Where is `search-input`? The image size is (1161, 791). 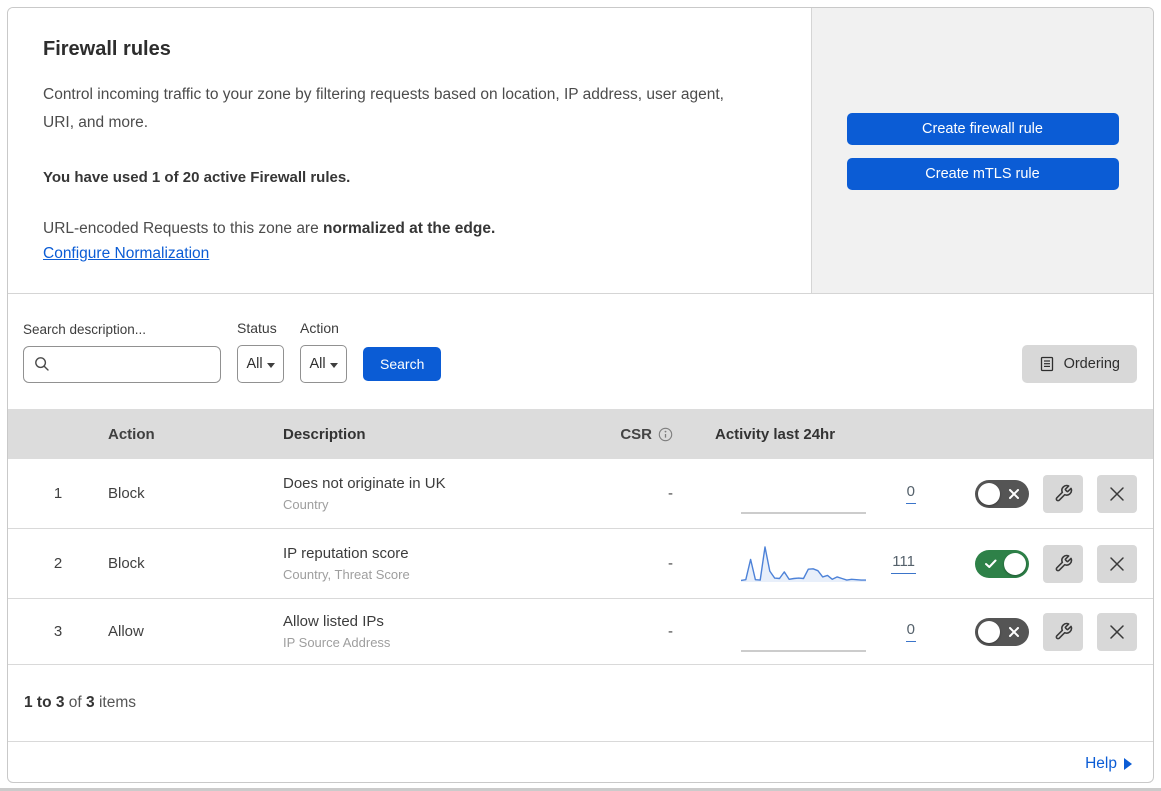 search-input is located at coordinates (122, 364).